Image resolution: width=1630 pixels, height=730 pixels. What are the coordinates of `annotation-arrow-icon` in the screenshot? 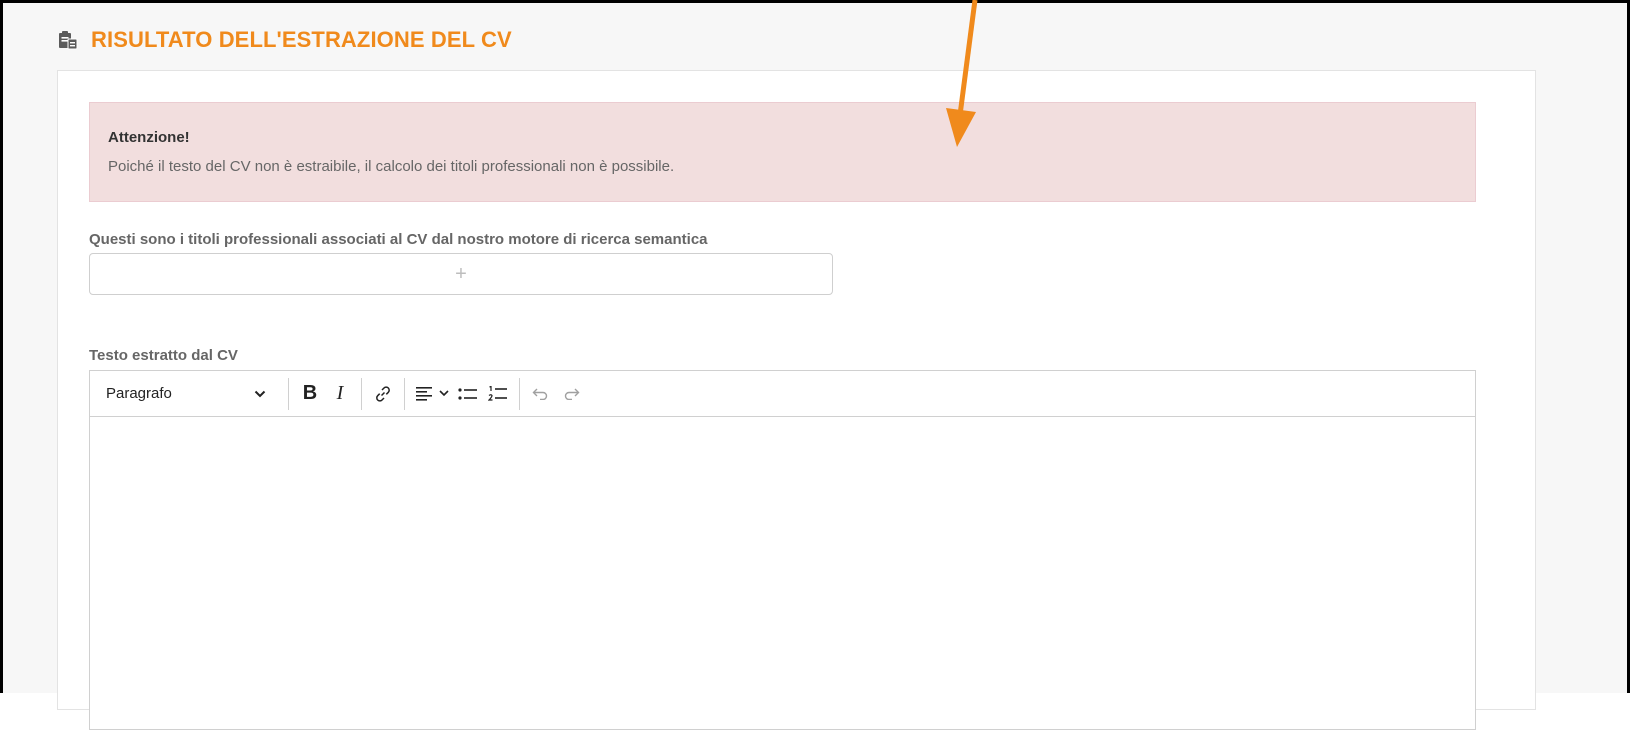 It's located at (962, 73).